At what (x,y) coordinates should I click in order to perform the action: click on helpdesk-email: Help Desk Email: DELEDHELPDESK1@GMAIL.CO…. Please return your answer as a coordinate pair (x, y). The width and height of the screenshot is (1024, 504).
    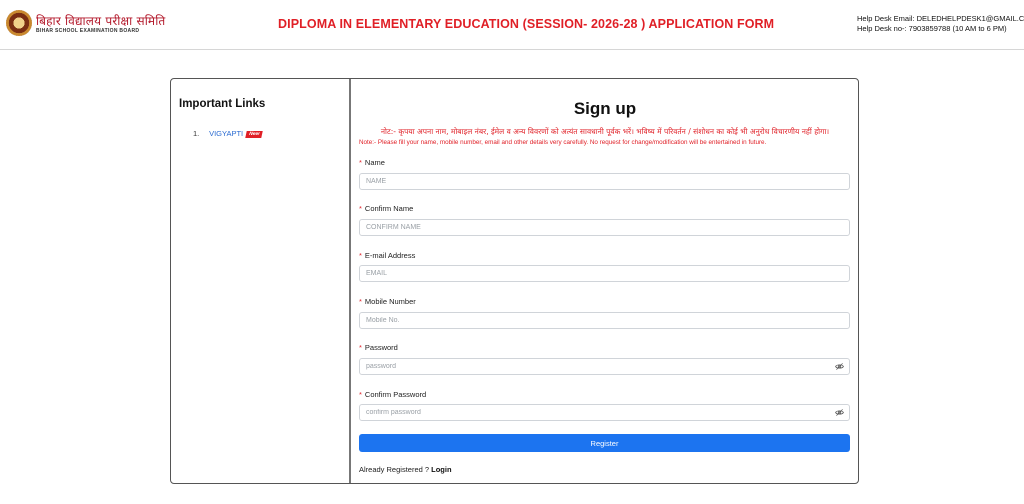
    Looking at the image, I should click on (940, 18).